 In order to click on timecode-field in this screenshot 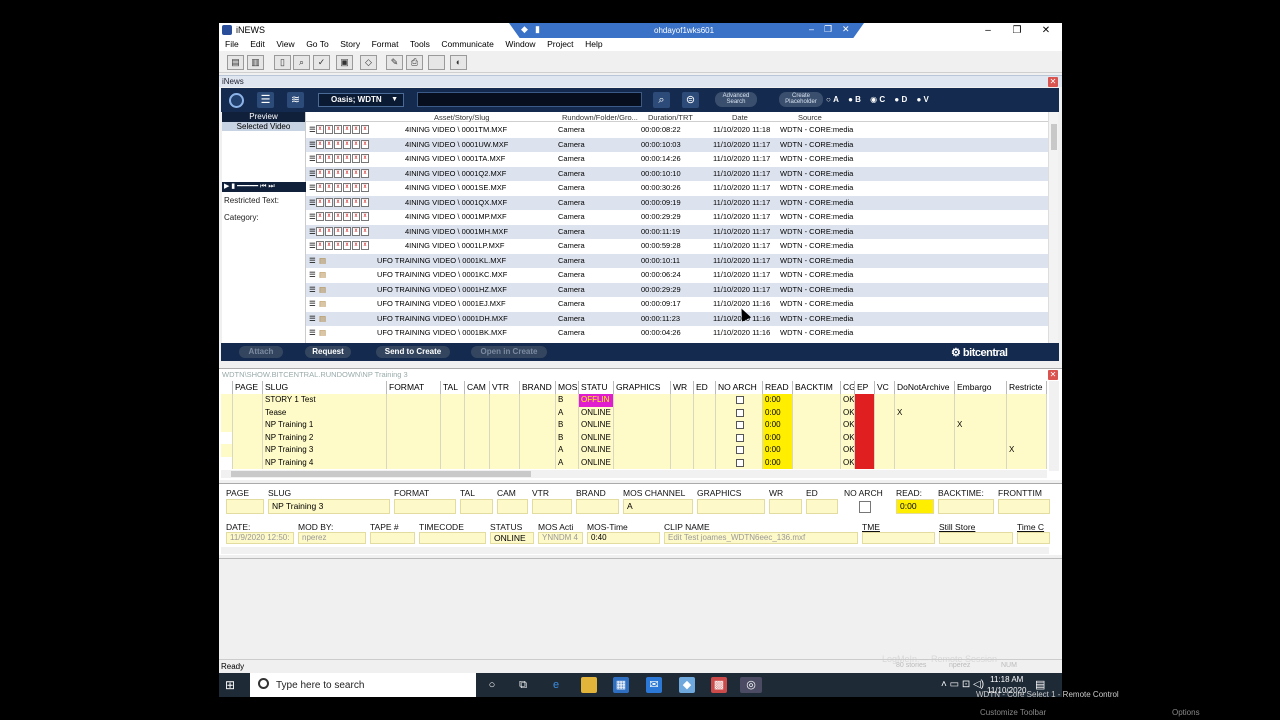, I will do `click(452, 538)`.